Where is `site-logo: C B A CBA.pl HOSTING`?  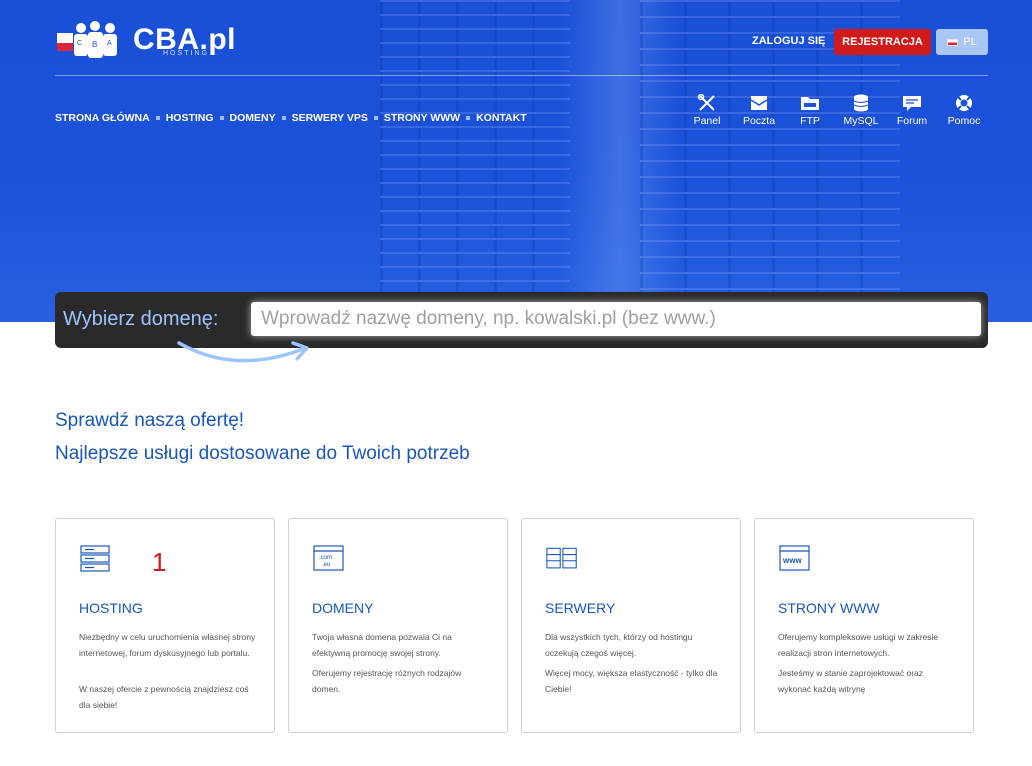
site-logo: C B A CBA.pl HOSTING is located at coordinates (145, 40).